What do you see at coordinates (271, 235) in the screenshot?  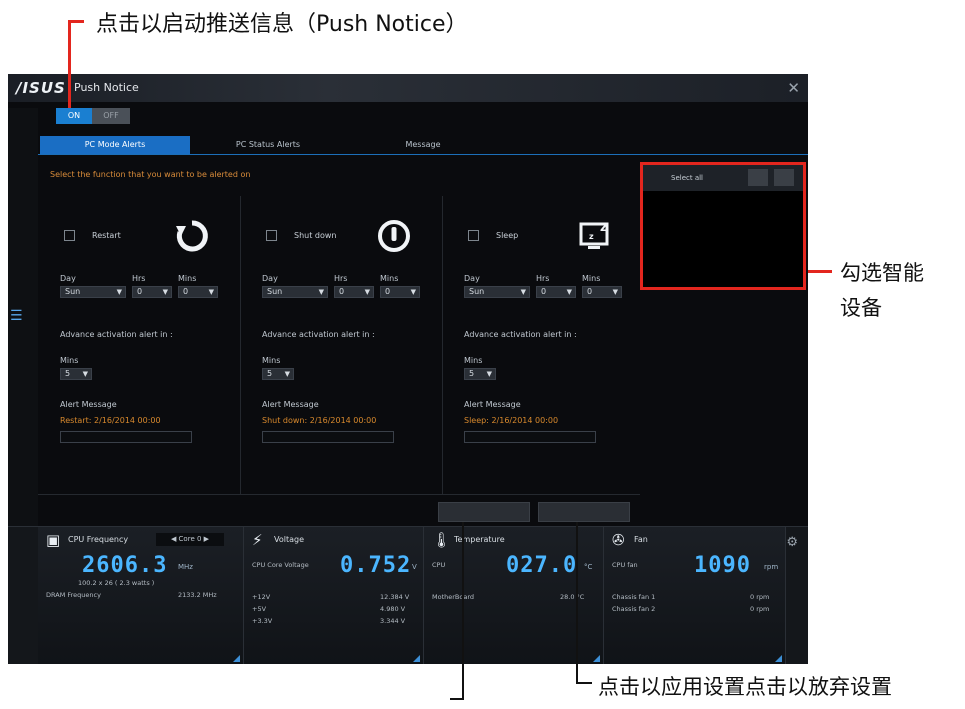 I see `shutdown-checkbox` at bounding box center [271, 235].